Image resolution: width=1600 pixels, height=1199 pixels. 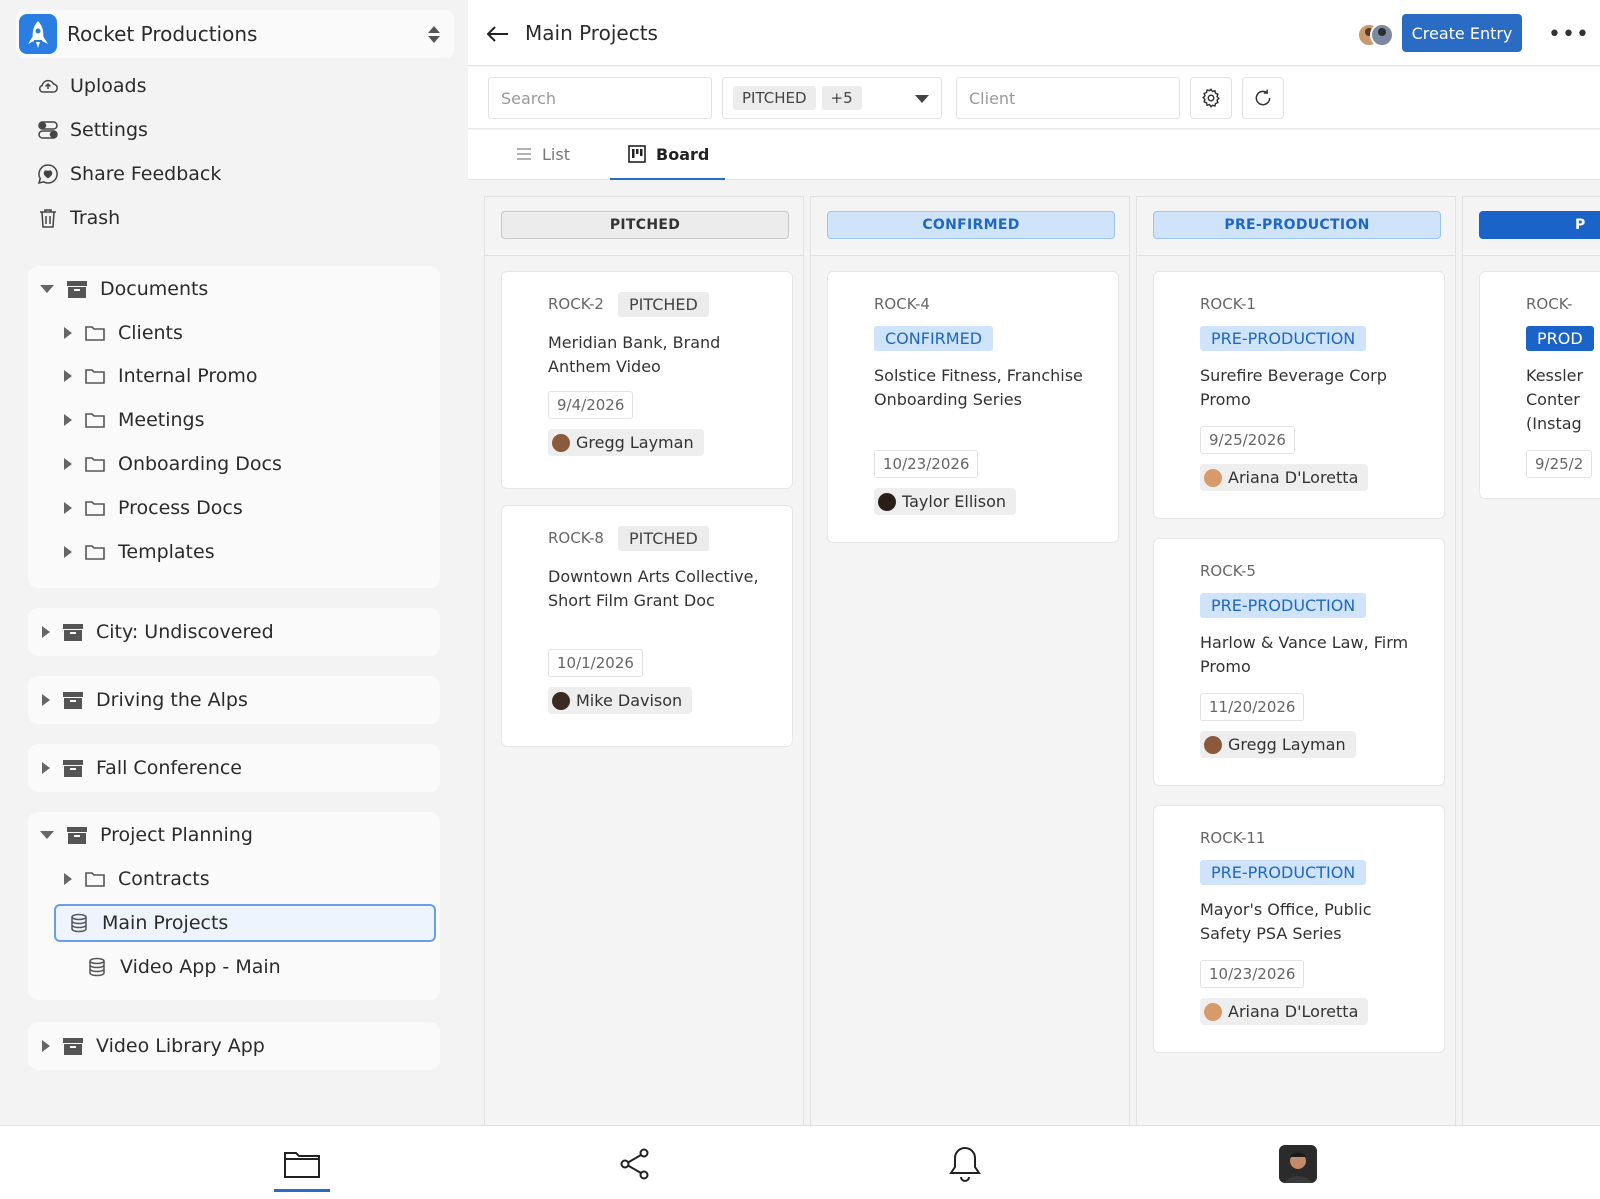 I want to click on refresh-button, so click(x=1263, y=98).